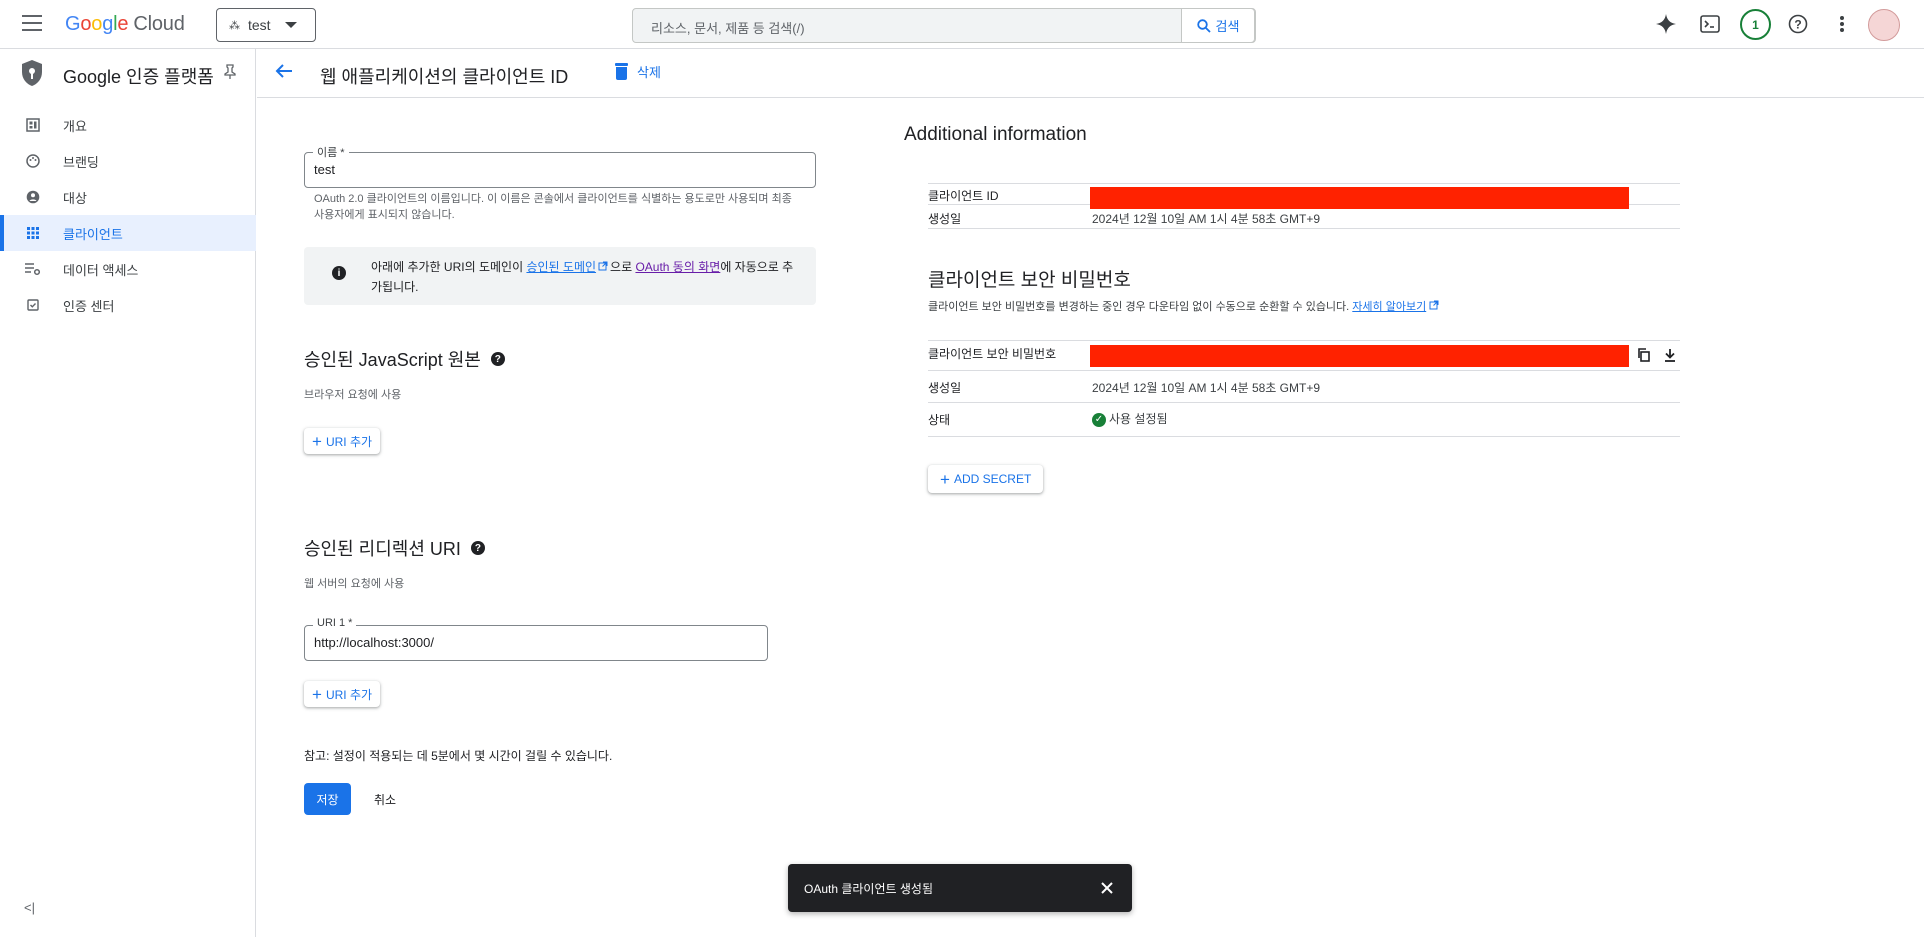 This screenshot has width=1924, height=937. I want to click on secret-key: 클라이언트 보안 비밀번호, so click(992, 354).